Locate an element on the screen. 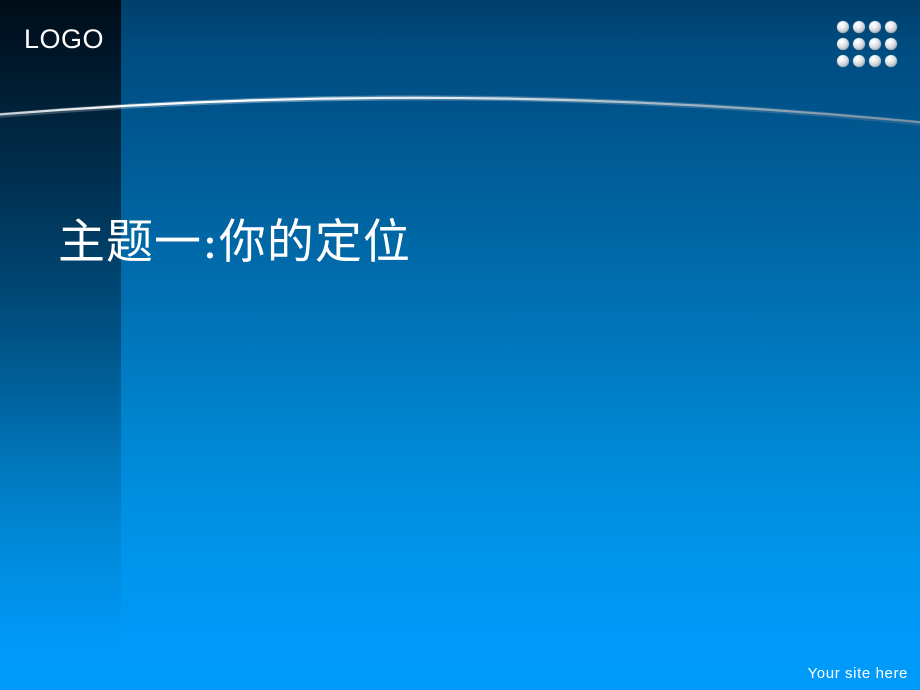 The image size is (920, 690). slide-title: 主题一:你的定位 is located at coordinates (234, 242).